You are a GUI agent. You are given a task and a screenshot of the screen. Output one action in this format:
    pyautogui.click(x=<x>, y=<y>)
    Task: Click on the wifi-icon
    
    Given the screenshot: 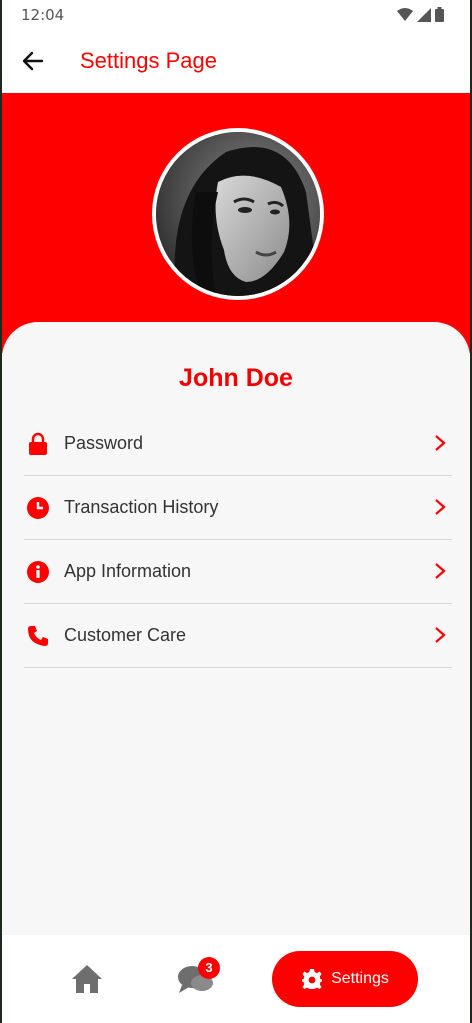 What is the action you would take?
    pyautogui.click(x=405, y=14)
    